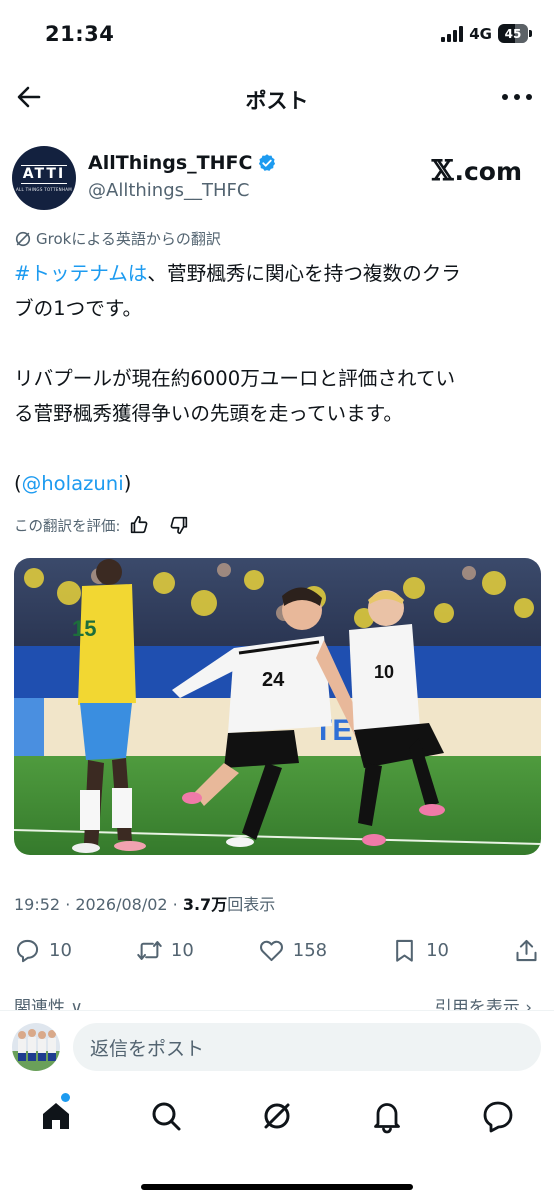 The height and width of the screenshot is (1199, 554). Describe the element at coordinates (437, 950) in the screenshot. I see `bookmark-count: 10` at that location.